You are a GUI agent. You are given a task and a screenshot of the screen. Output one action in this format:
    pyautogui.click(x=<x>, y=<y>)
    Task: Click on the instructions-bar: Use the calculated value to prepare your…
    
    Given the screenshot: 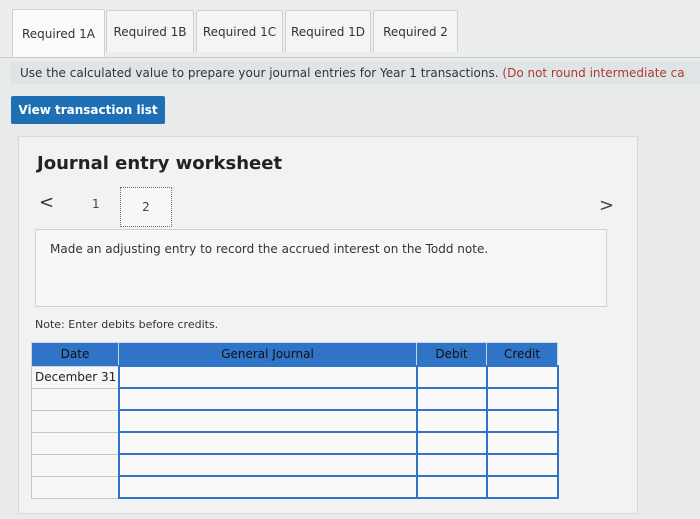 What is the action you would take?
    pyautogui.click(x=355, y=73)
    